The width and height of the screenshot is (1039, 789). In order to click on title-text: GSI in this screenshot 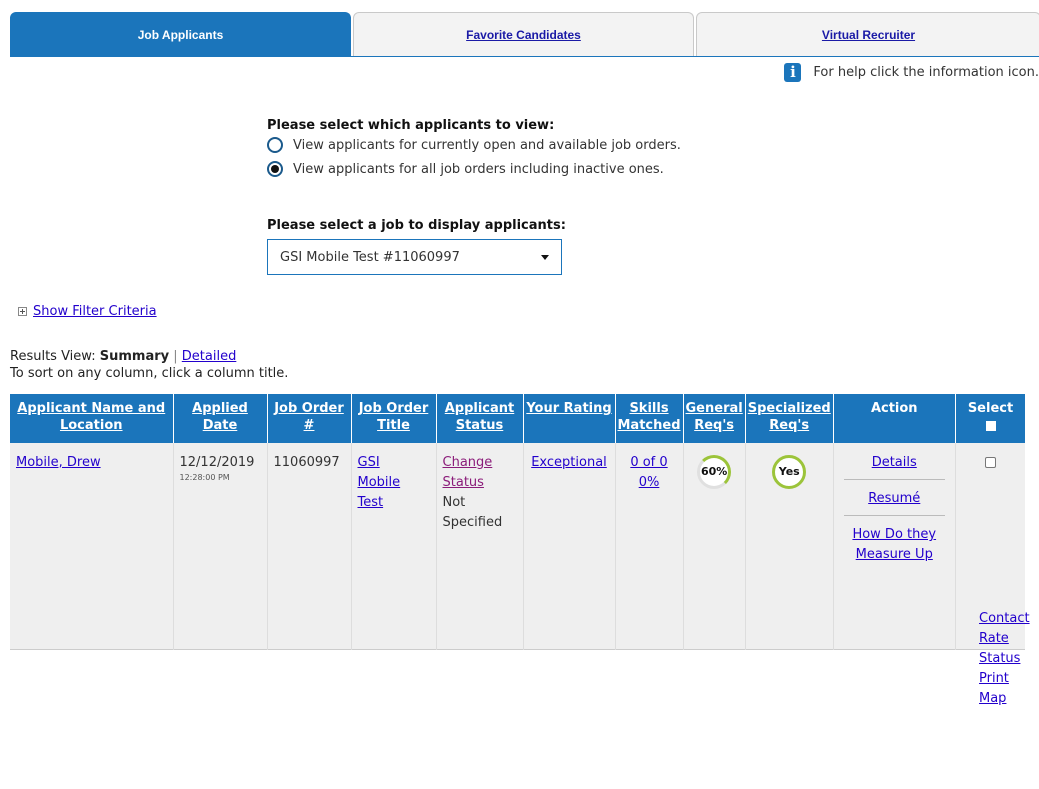, I will do `click(368, 462)`.